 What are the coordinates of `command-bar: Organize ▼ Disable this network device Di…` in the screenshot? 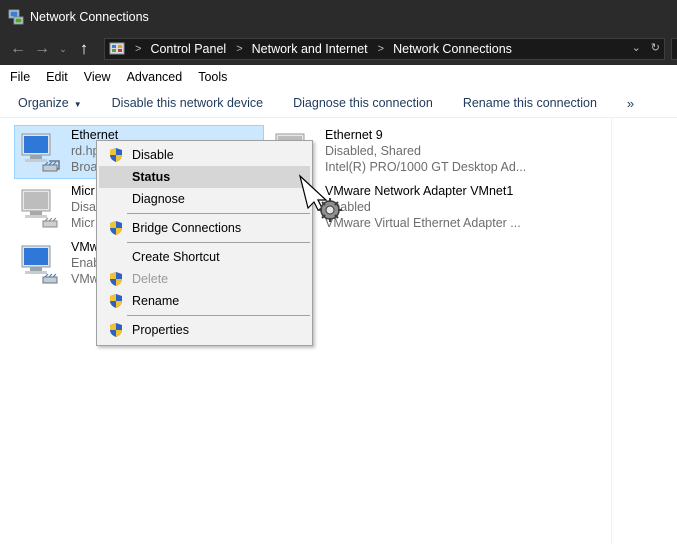 It's located at (338, 103).